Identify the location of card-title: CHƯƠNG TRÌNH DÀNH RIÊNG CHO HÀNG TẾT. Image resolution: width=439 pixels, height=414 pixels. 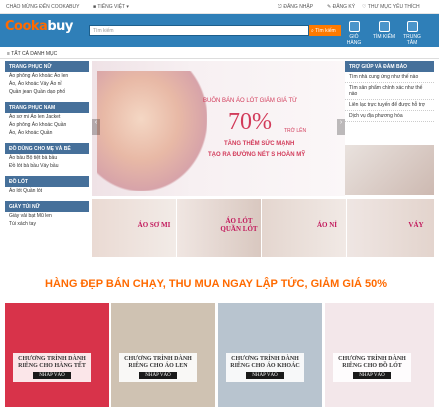
(52, 362).